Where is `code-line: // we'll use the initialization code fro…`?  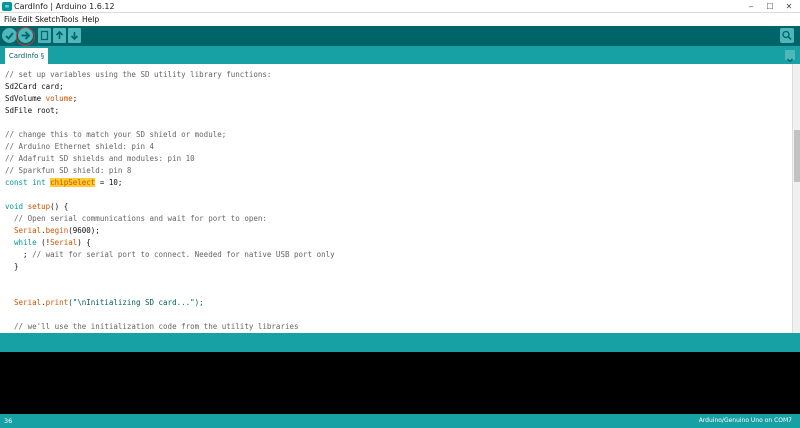
code-line: // we'll use the initialization code fro… is located at coordinates (152, 326).